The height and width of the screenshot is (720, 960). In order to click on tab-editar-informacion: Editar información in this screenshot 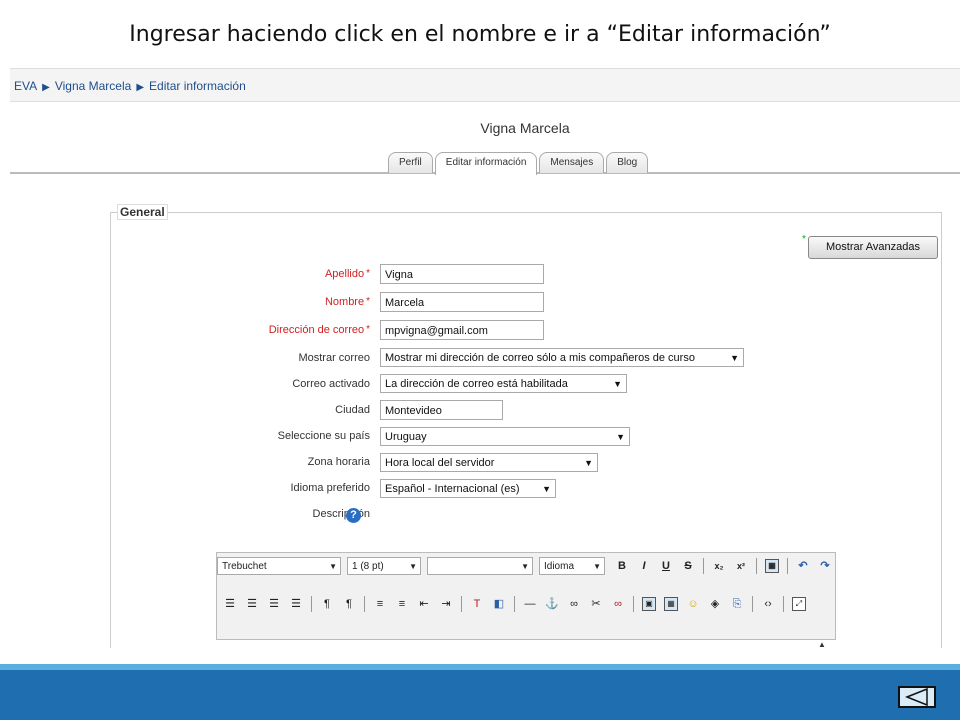, I will do `click(486, 163)`.